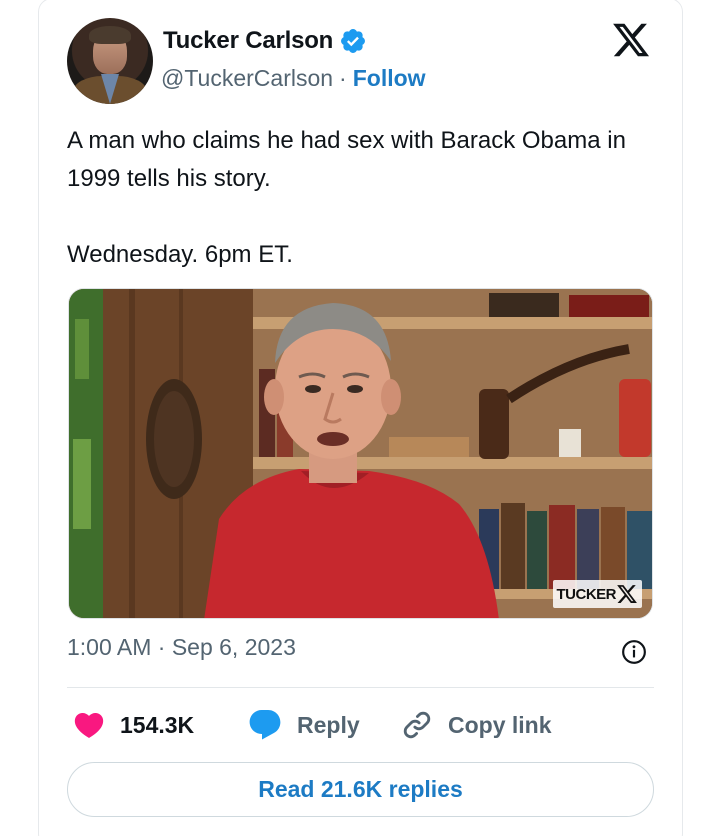 The width and height of the screenshot is (720, 836). I want to click on copy-link-label: Copy link, so click(500, 724).